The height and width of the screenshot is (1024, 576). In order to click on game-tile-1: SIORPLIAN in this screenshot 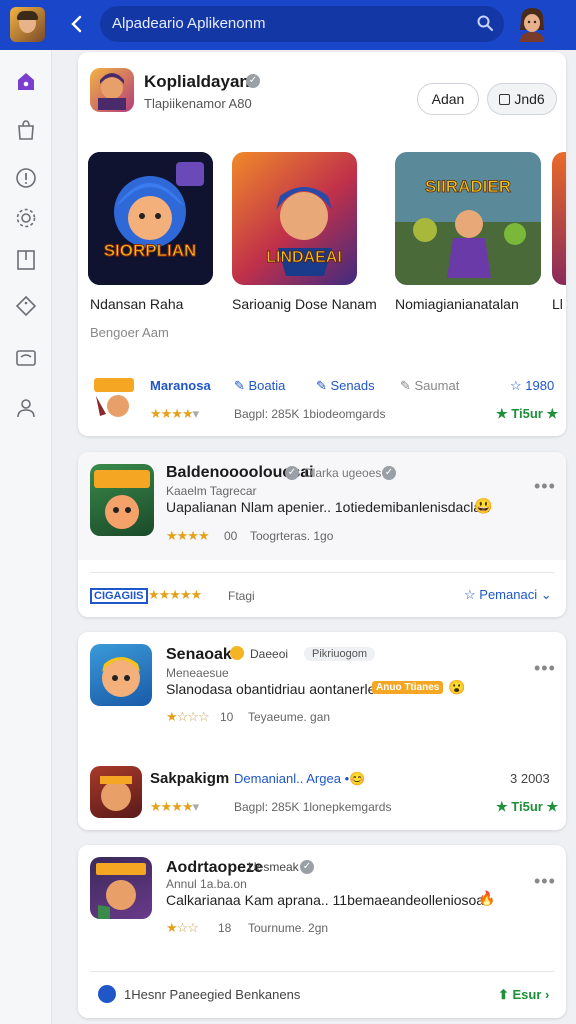, I will do `click(150, 218)`.